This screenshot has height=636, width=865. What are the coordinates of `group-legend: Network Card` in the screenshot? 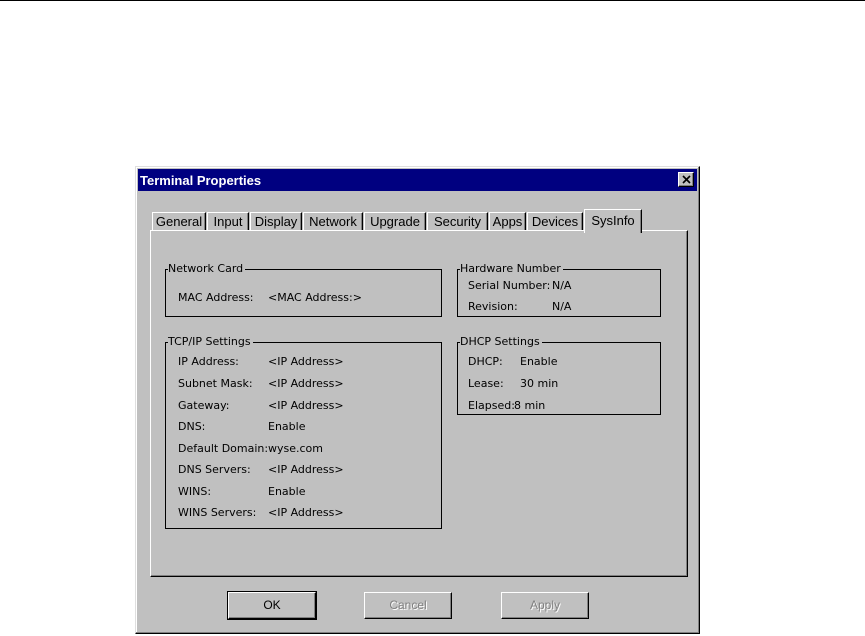 It's located at (207, 268).